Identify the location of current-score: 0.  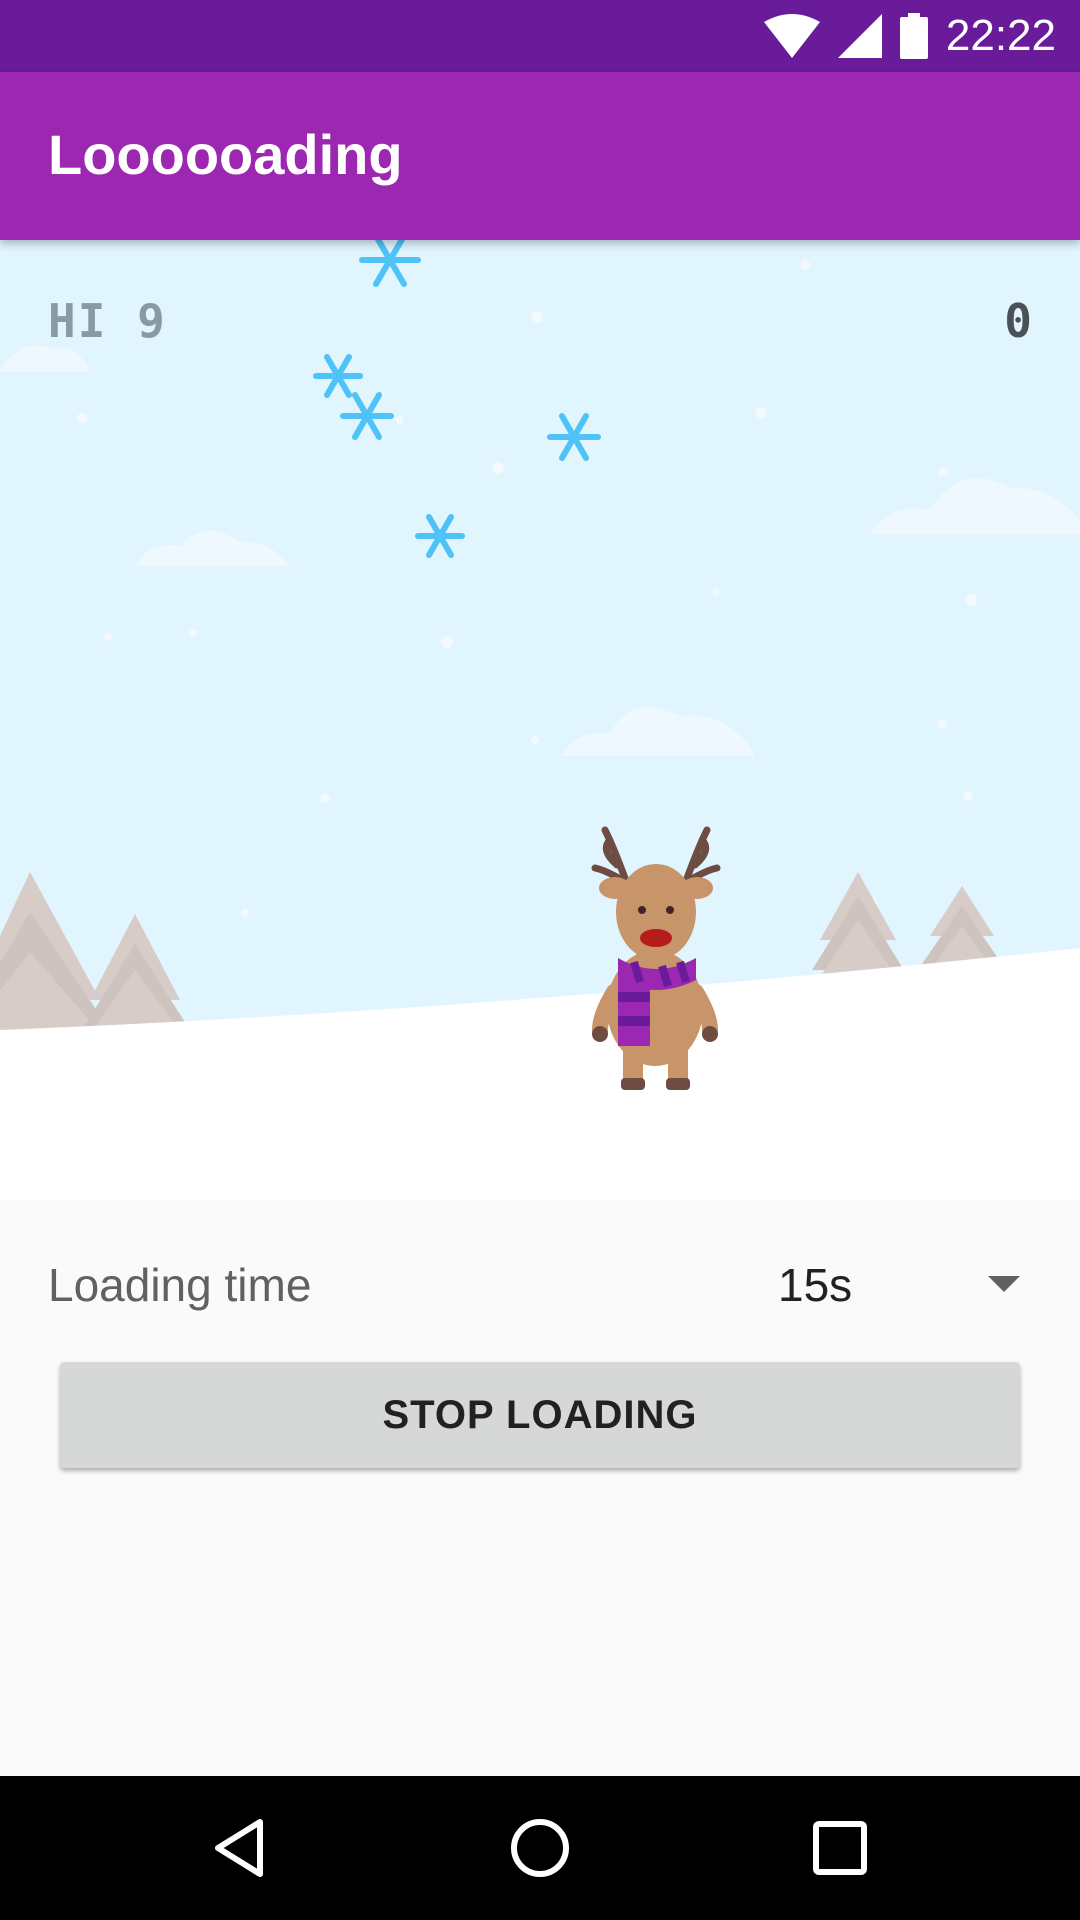
(1018, 321).